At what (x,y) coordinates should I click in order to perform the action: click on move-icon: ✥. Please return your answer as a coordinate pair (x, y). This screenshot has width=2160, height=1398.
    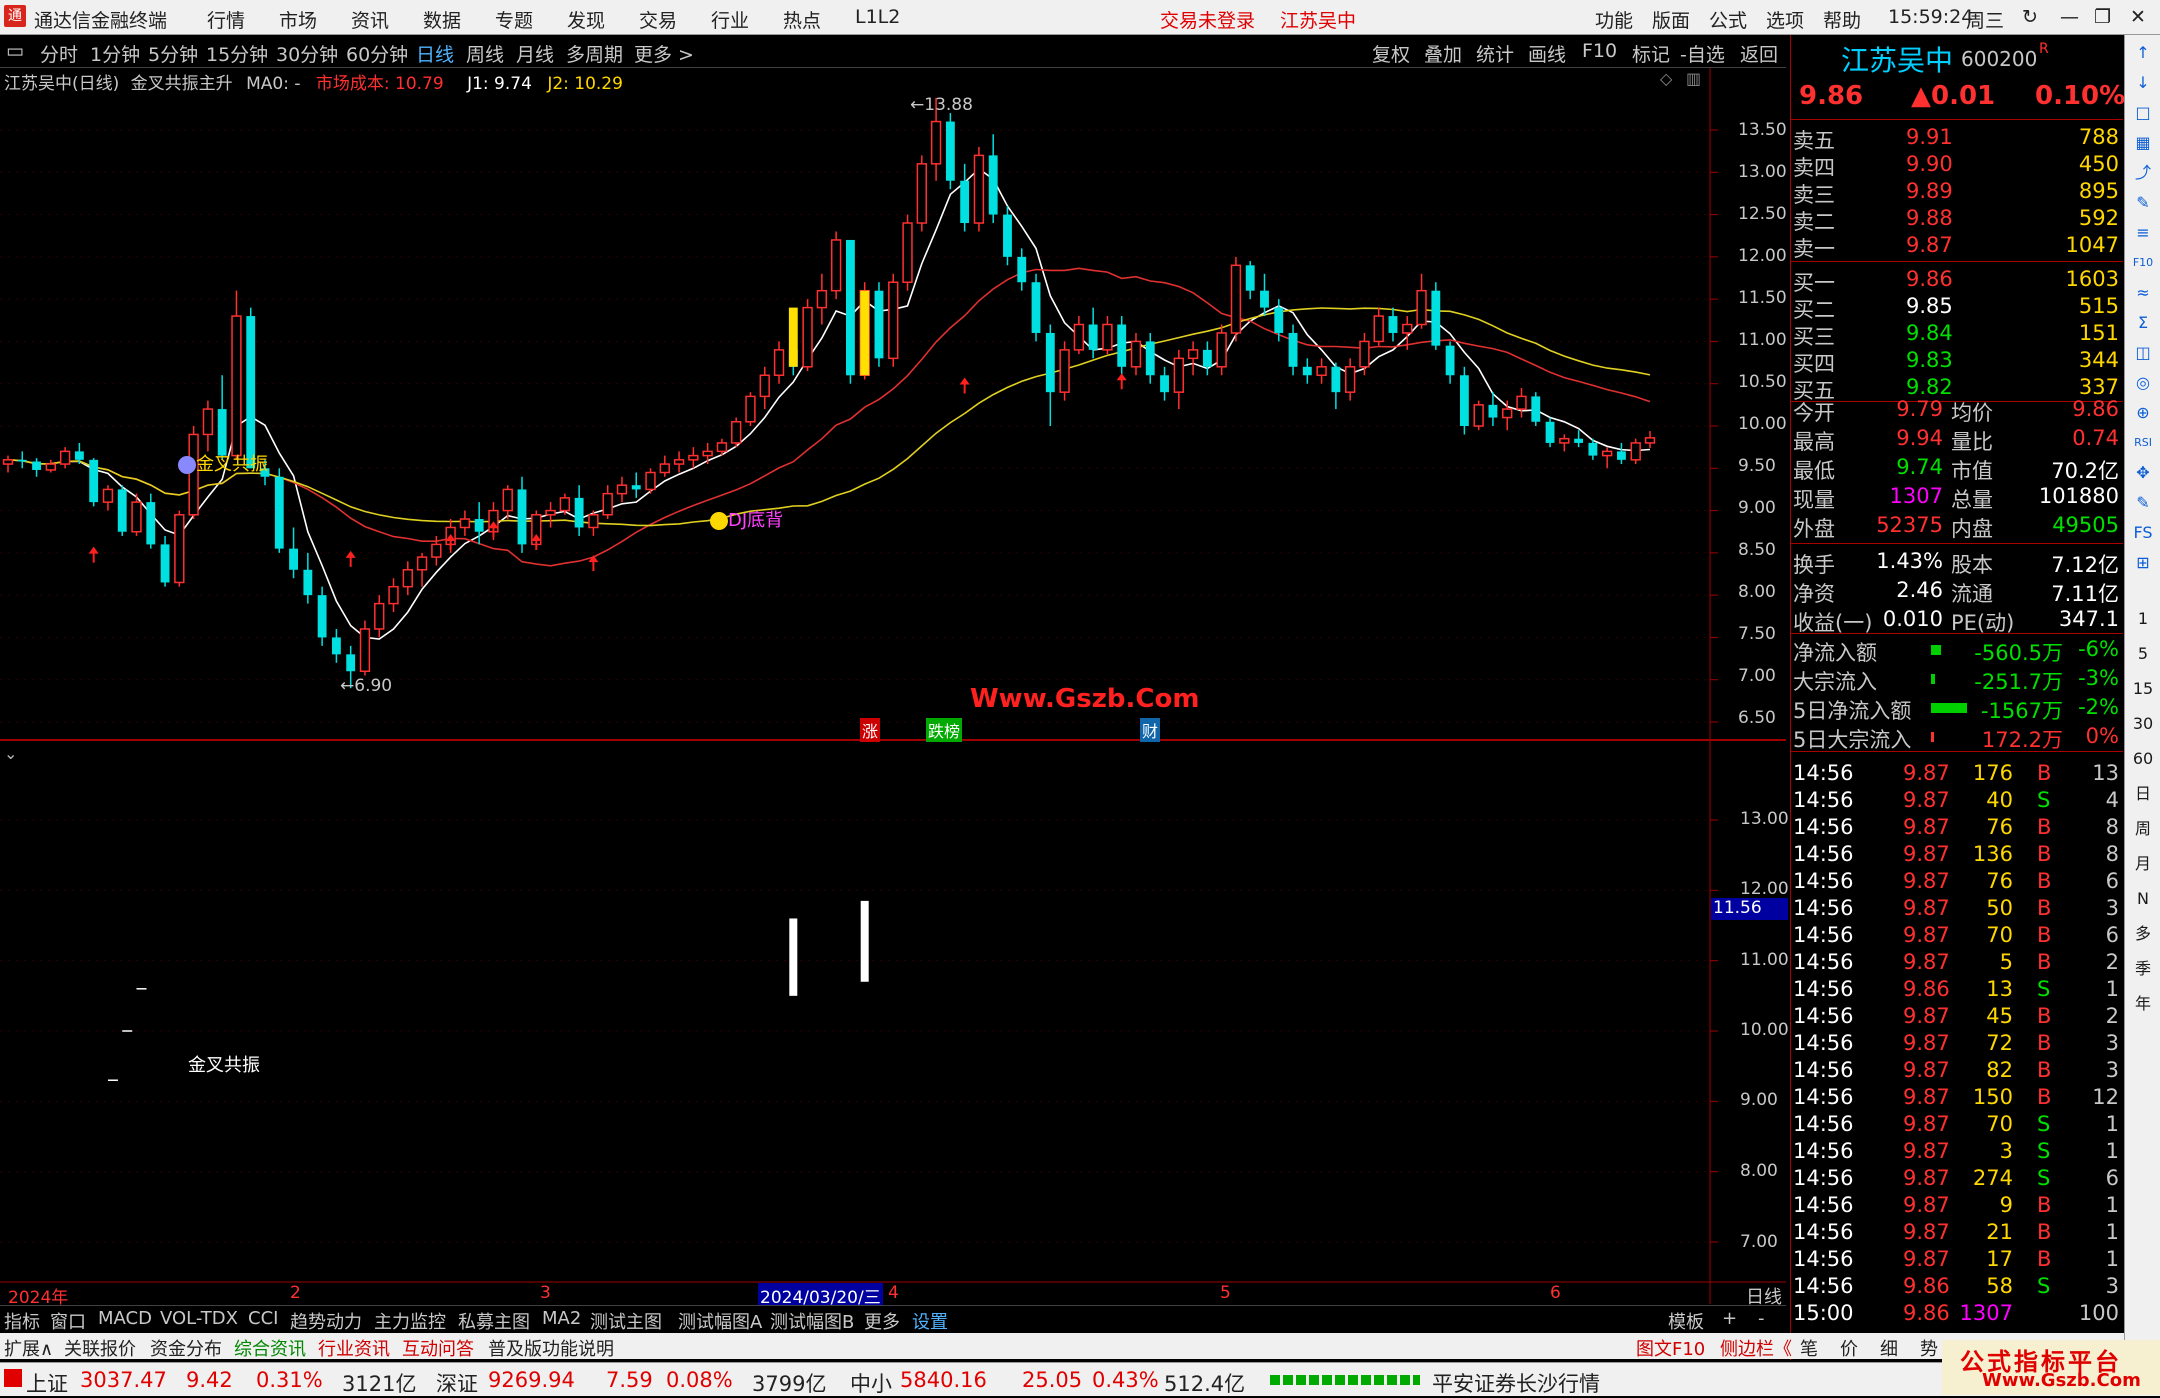
    Looking at the image, I should click on (2143, 473).